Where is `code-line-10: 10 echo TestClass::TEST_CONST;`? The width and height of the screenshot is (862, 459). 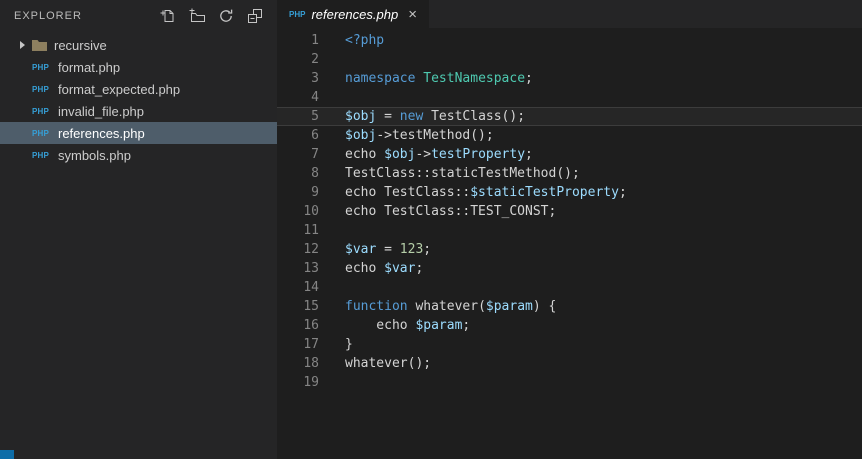
code-line-10: 10 echo TestClass::TEST_CONST; is located at coordinates (569, 211).